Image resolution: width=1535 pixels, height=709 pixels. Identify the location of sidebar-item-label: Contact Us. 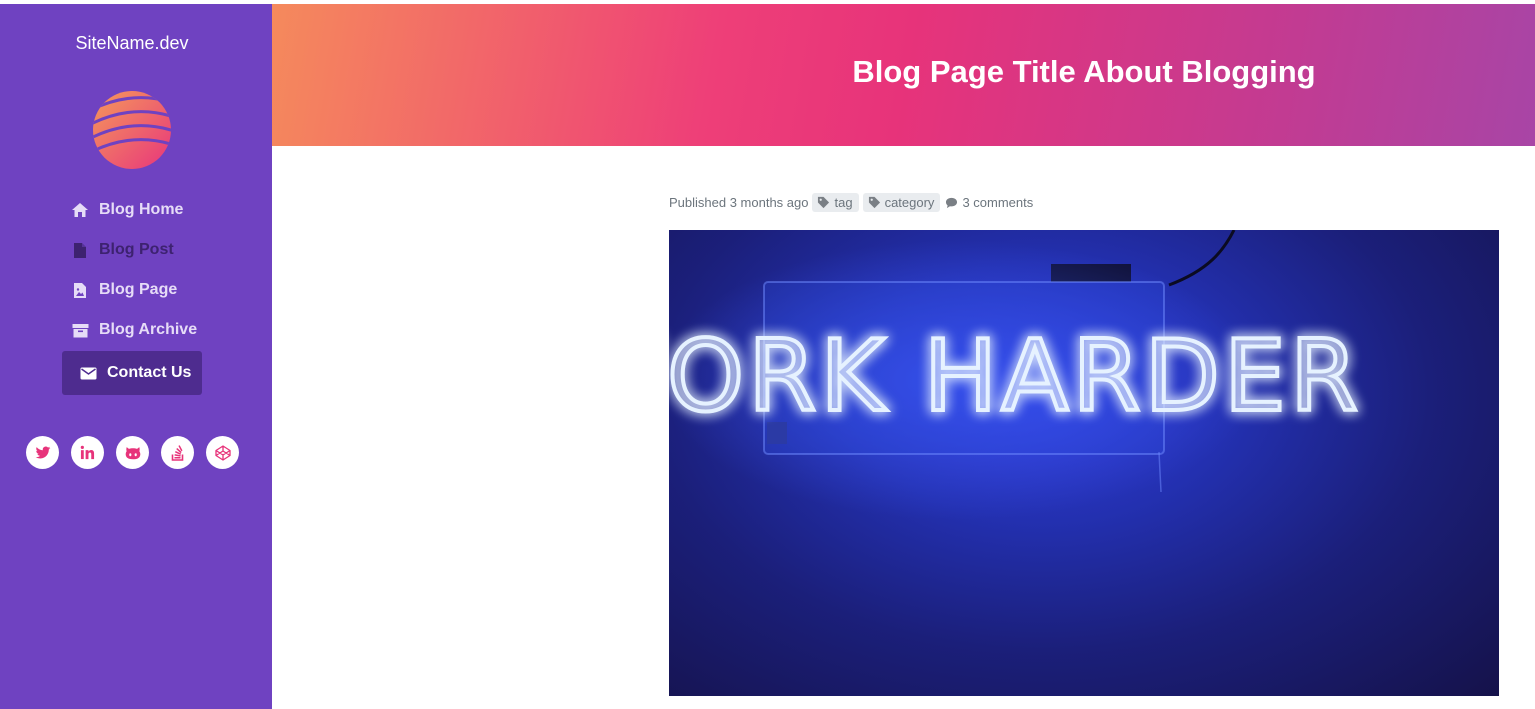
(149, 372).